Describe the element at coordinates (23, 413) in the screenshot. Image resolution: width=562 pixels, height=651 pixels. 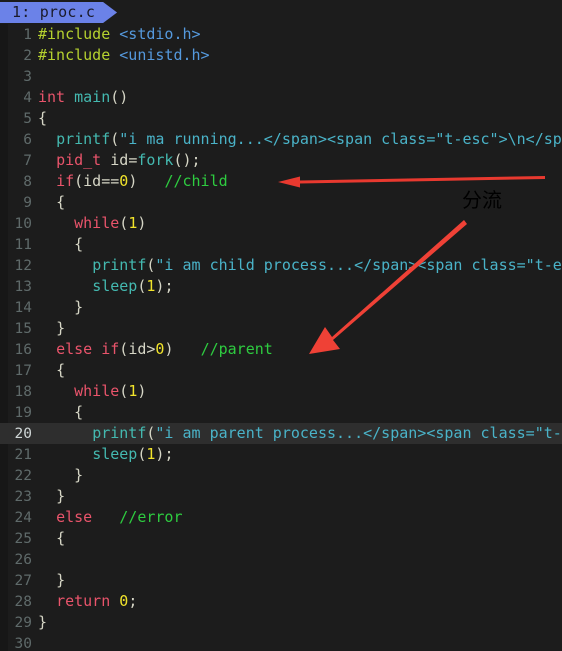
I see `line-number: 19` at that location.